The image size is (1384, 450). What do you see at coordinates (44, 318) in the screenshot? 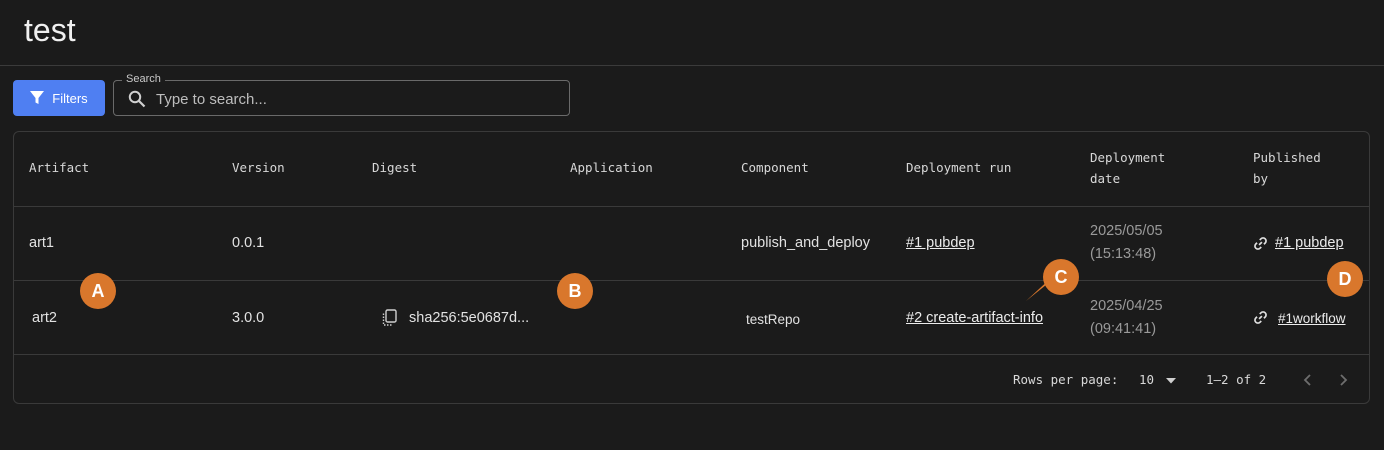
I see `cell-artifact: art2` at bounding box center [44, 318].